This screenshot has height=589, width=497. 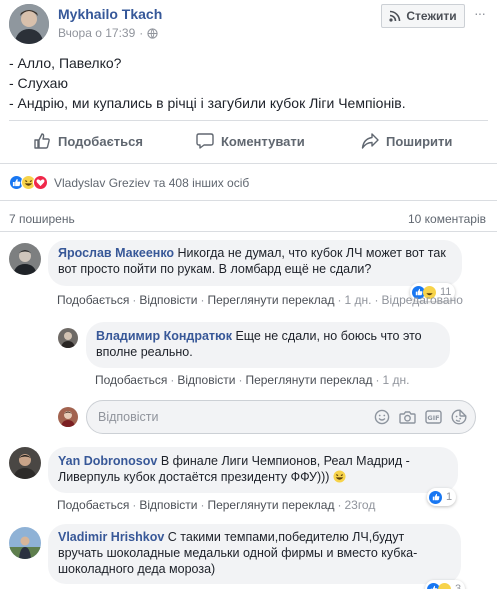 I want to click on reply-input: Відповісти GIF, so click(x=281, y=417).